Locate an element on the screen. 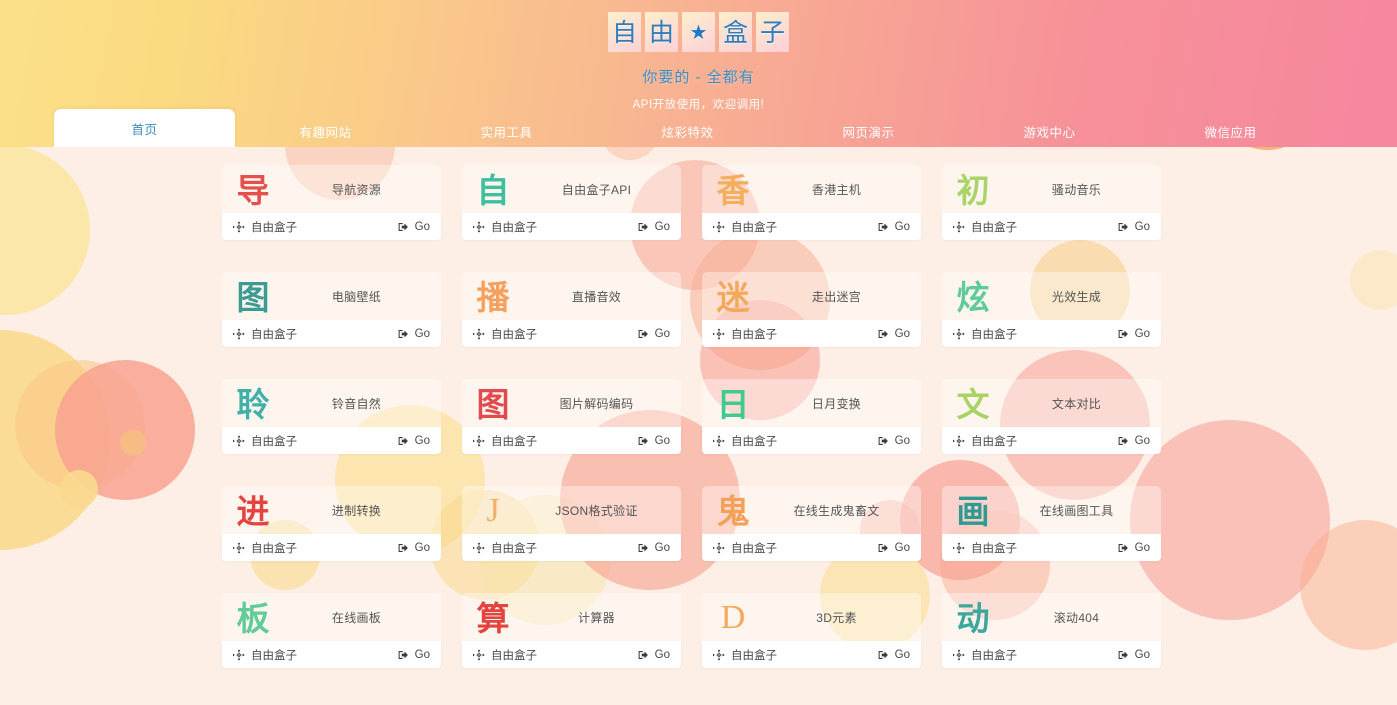 The image size is (1397, 705). tool-card: D 3D元素 自由盒子 Go is located at coordinates (811, 630).